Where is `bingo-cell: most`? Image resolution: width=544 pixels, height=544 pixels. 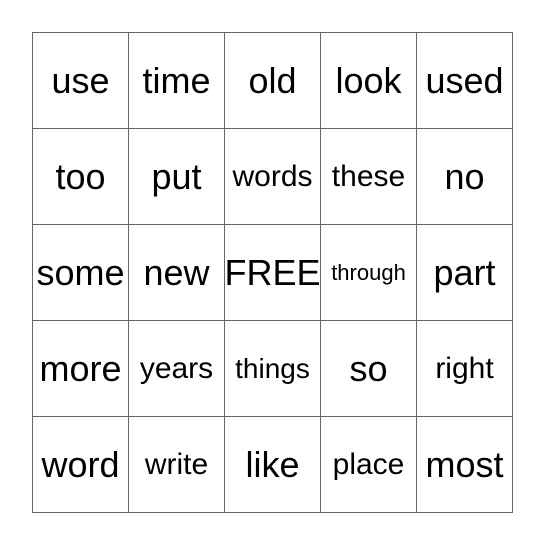
bingo-cell: most is located at coordinates (465, 465).